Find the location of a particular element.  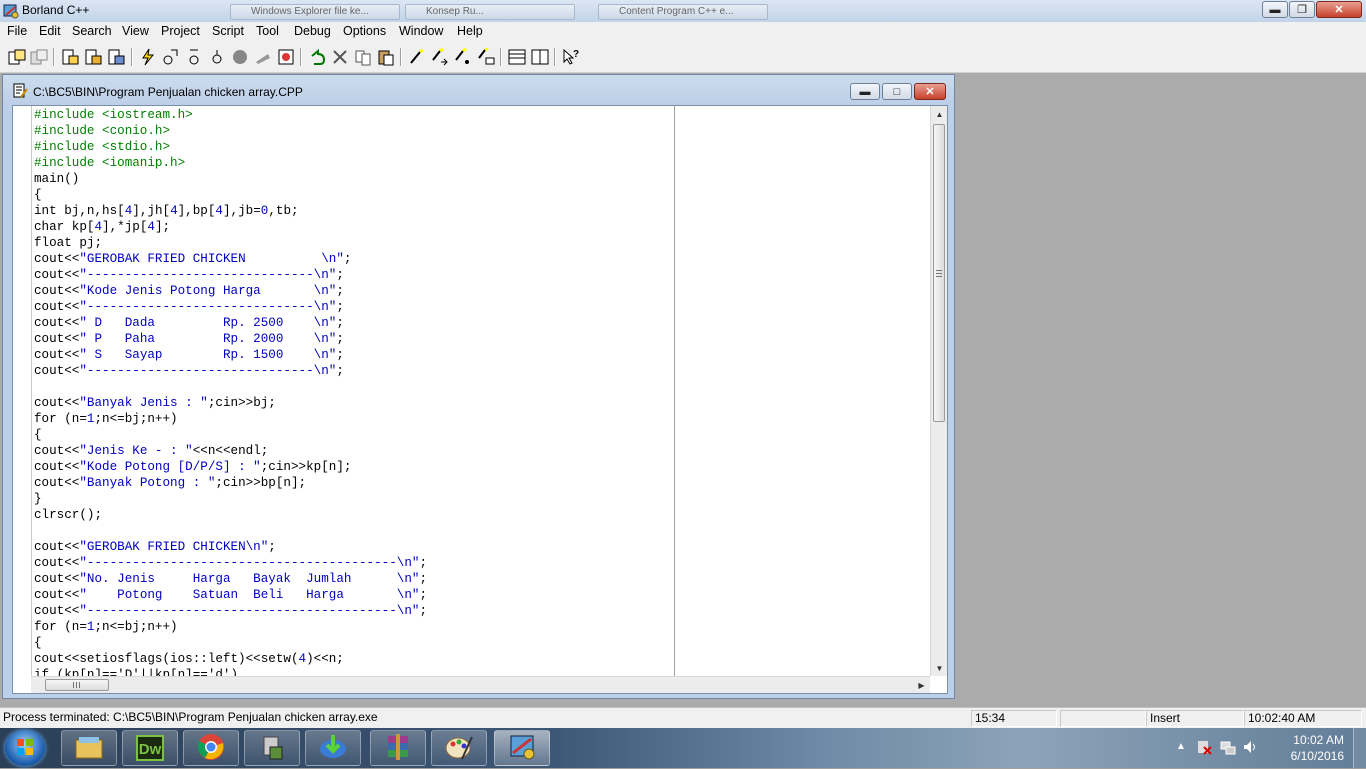

make-icon is located at coordinates (194, 57).